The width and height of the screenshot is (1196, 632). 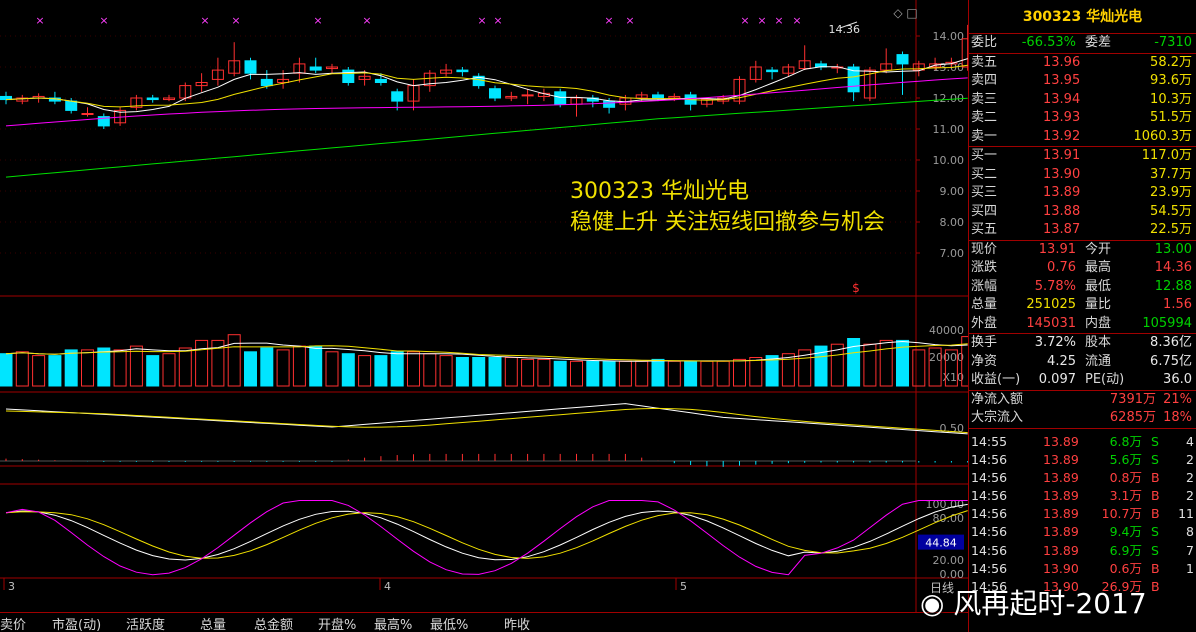 I want to click on quote-label: 总量, so click(x=984, y=304).